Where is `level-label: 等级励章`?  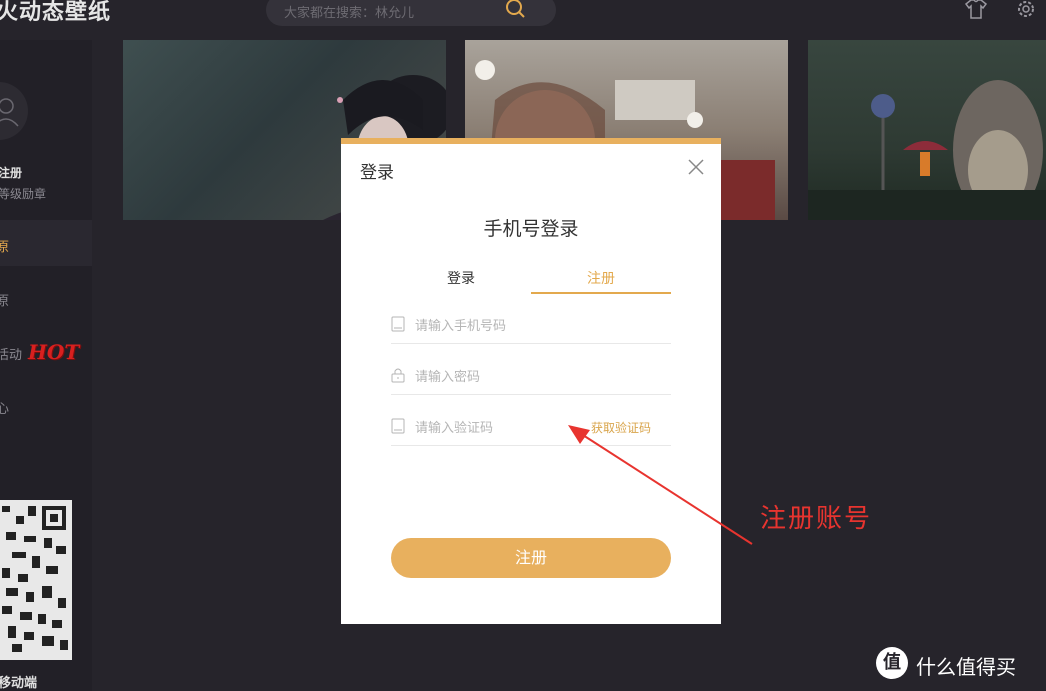 level-label: 等级励章 is located at coordinates (23, 194).